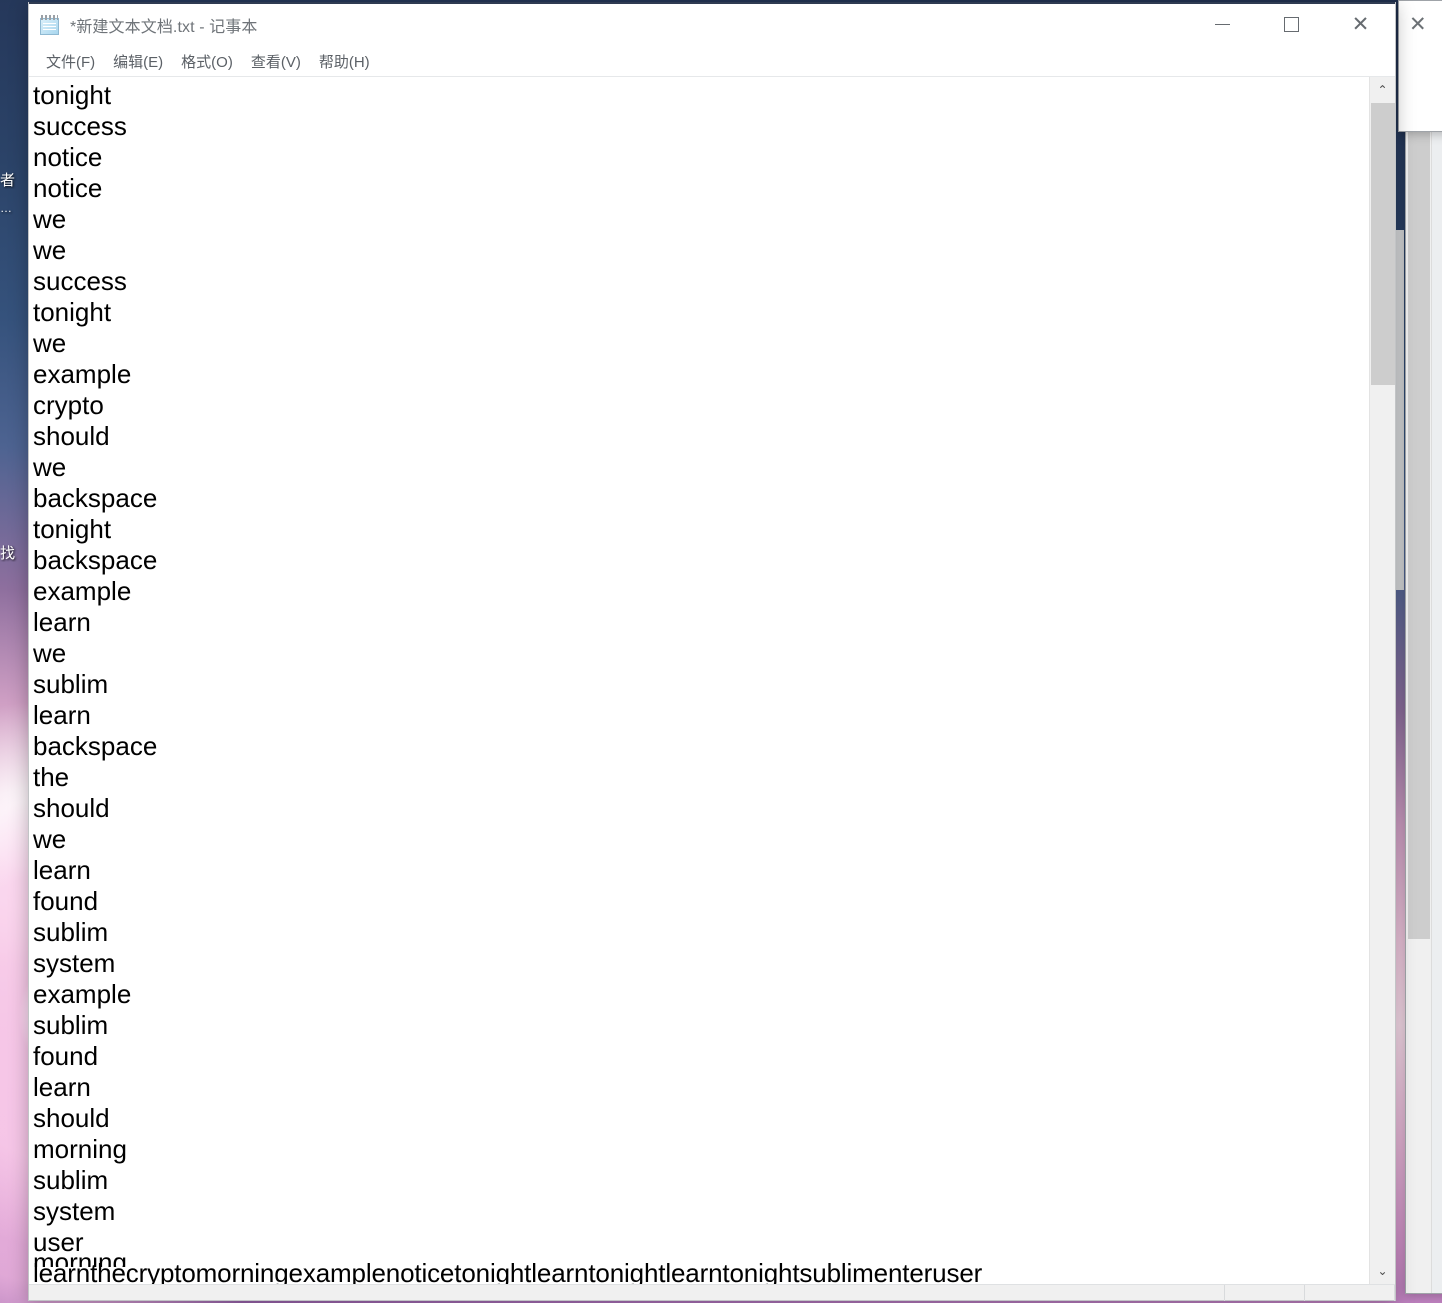  Describe the element at coordinates (70, 61) in the screenshot. I see `menu-item-file: 文件(F)` at that location.